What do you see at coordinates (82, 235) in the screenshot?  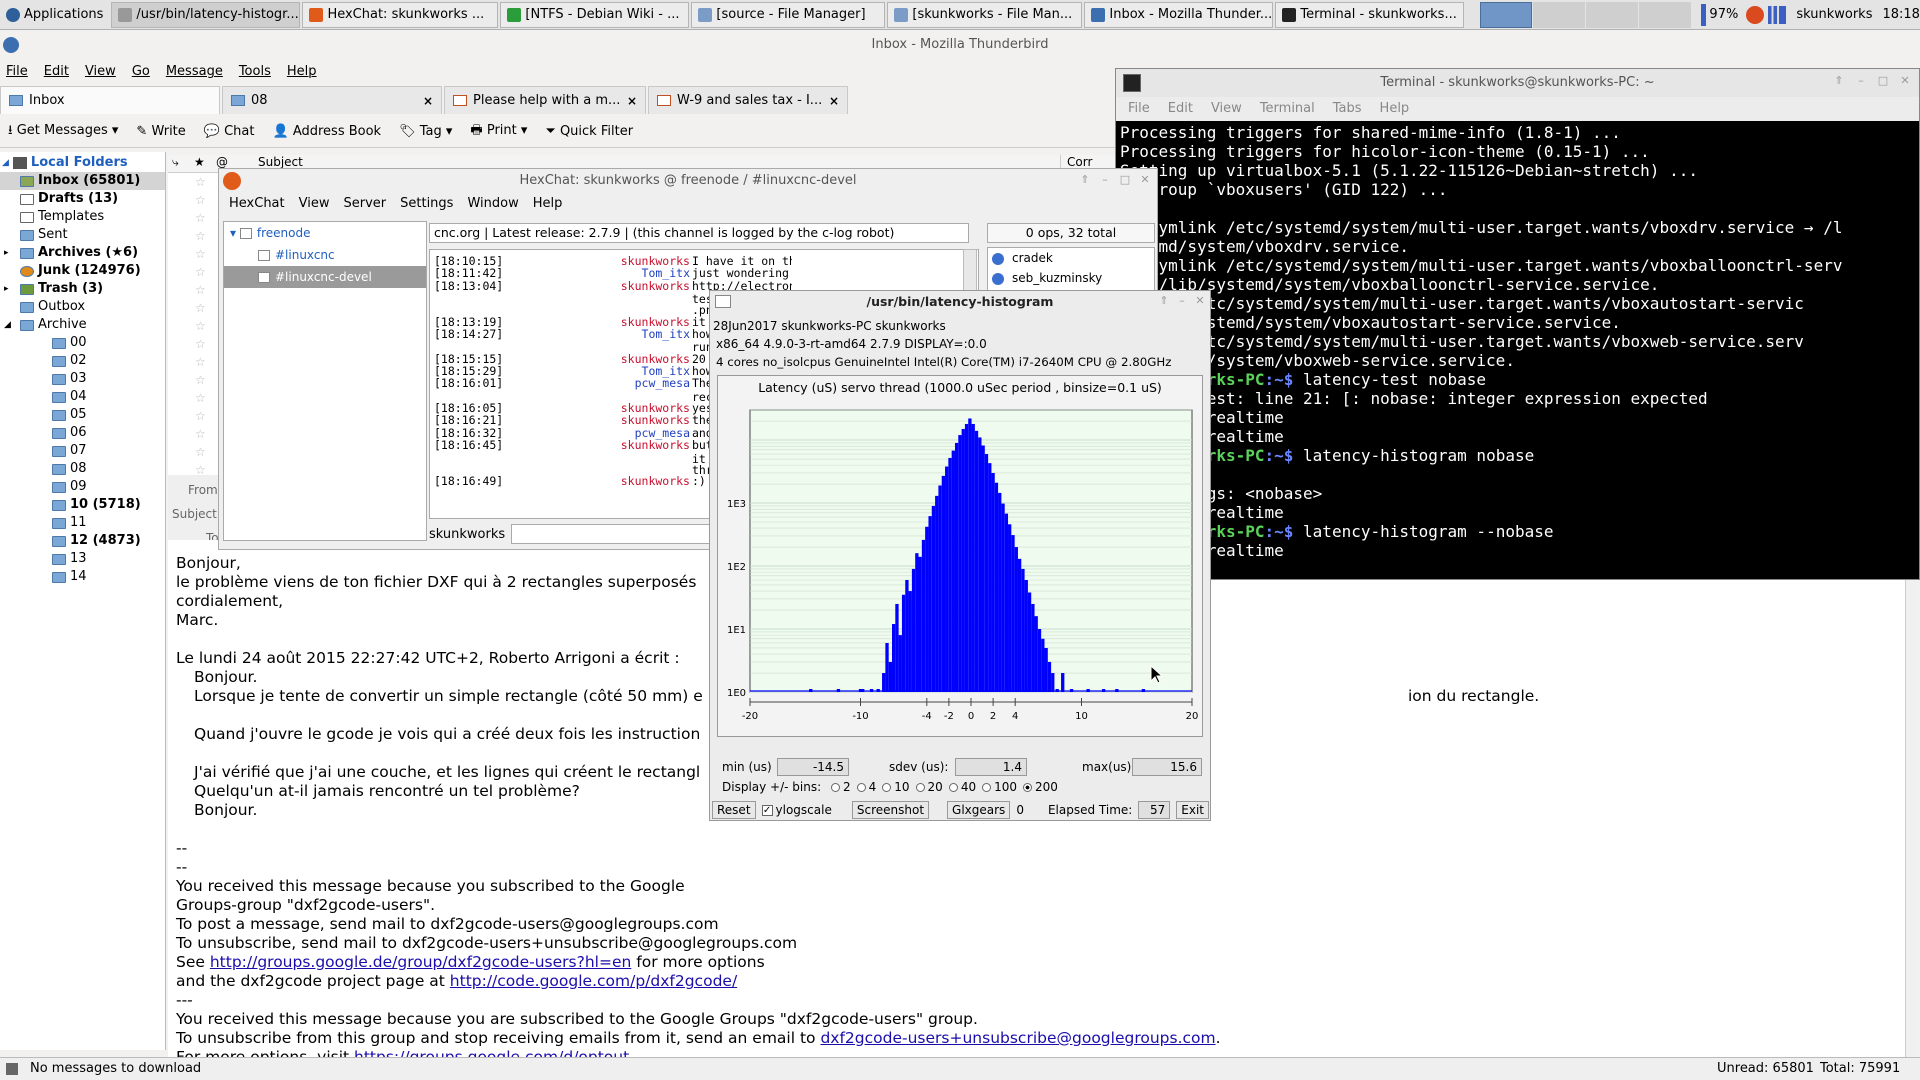 I see `folder-item: Sent` at bounding box center [82, 235].